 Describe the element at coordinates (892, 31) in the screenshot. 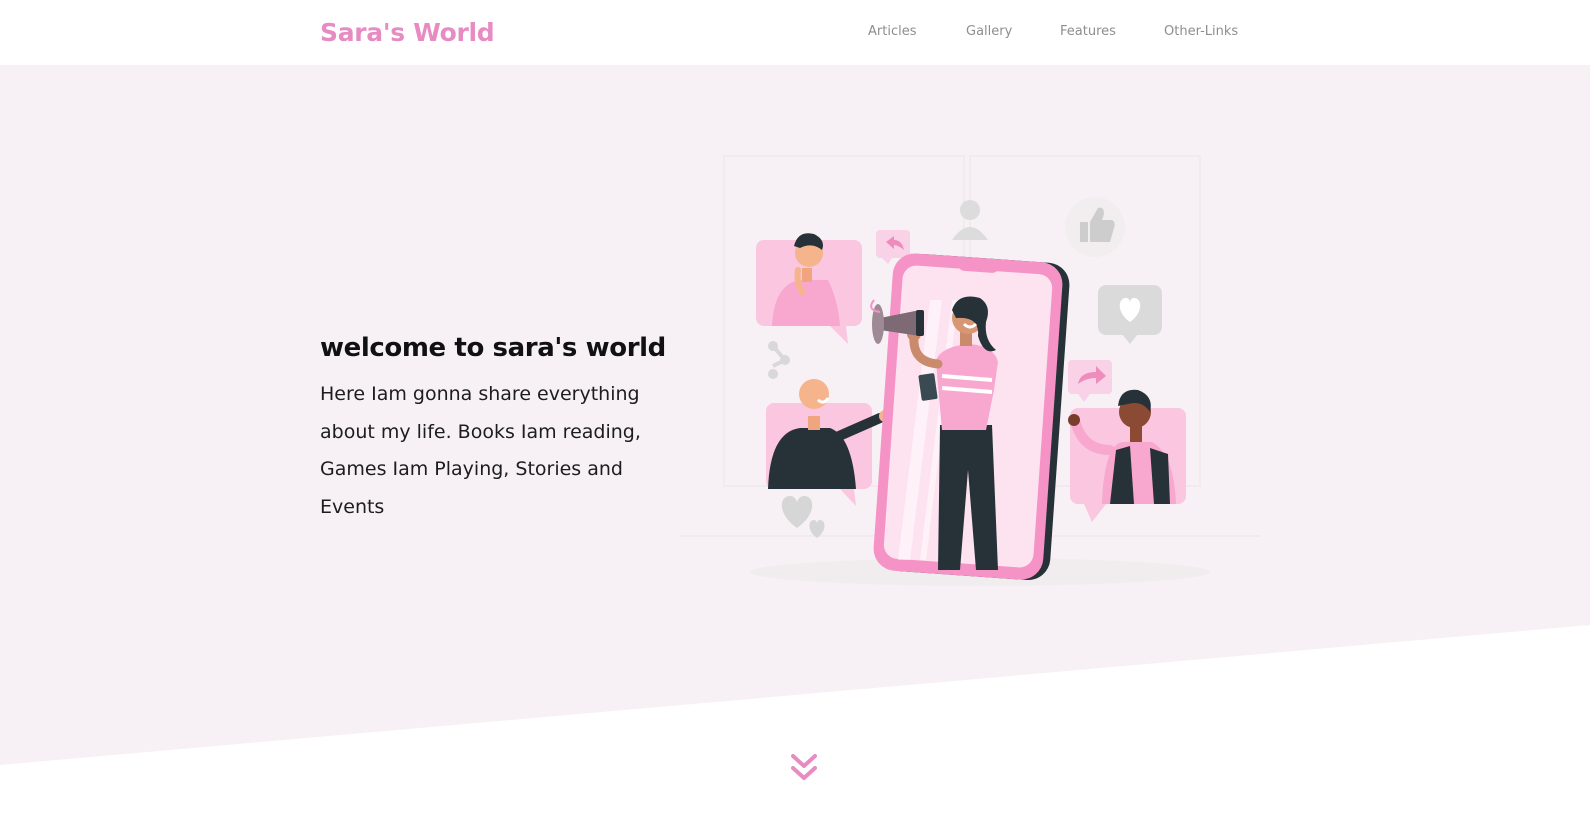

I see `nav-link-articles: Articles` at that location.